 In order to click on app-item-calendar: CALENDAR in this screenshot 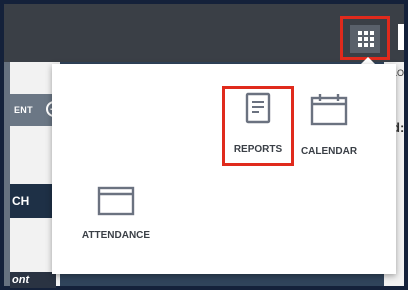, I will do `click(329, 124)`.